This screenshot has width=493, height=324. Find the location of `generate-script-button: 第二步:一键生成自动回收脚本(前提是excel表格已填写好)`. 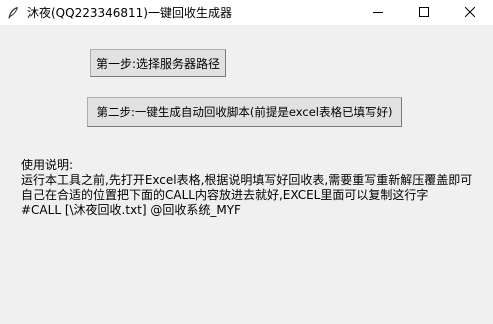

generate-script-button: 第二步:一键生成自动回收脚本(前提是excel表格已填写好) is located at coordinates (244, 112).